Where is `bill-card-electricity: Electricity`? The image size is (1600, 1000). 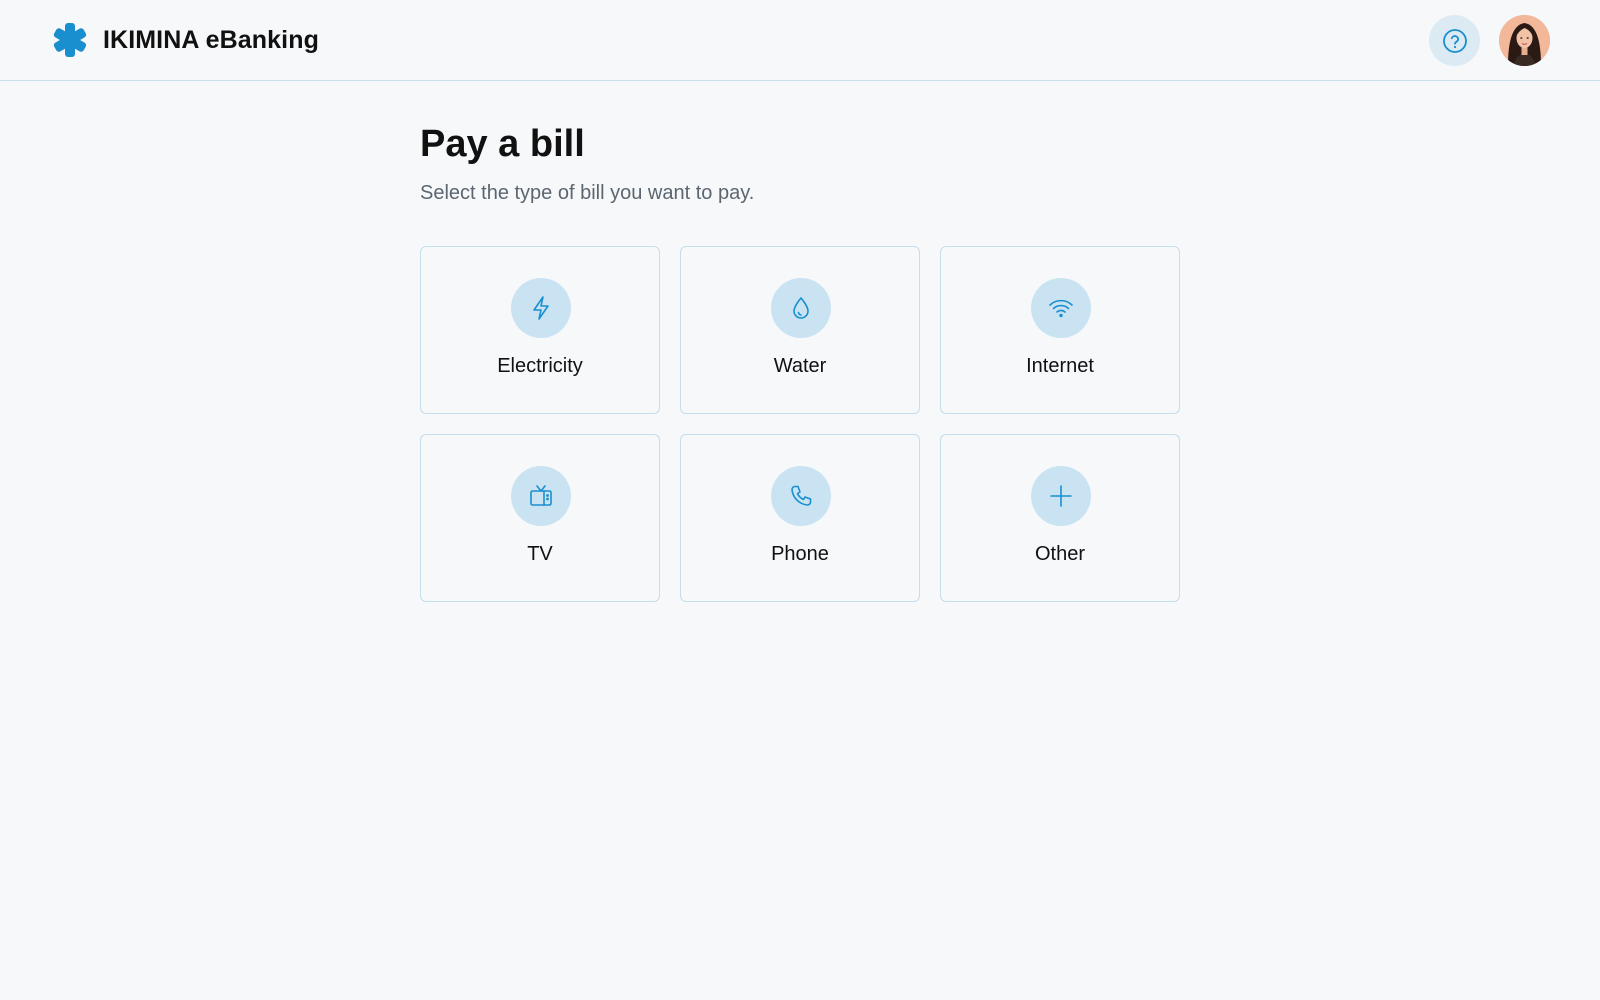 bill-card-electricity: Electricity is located at coordinates (540, 330).